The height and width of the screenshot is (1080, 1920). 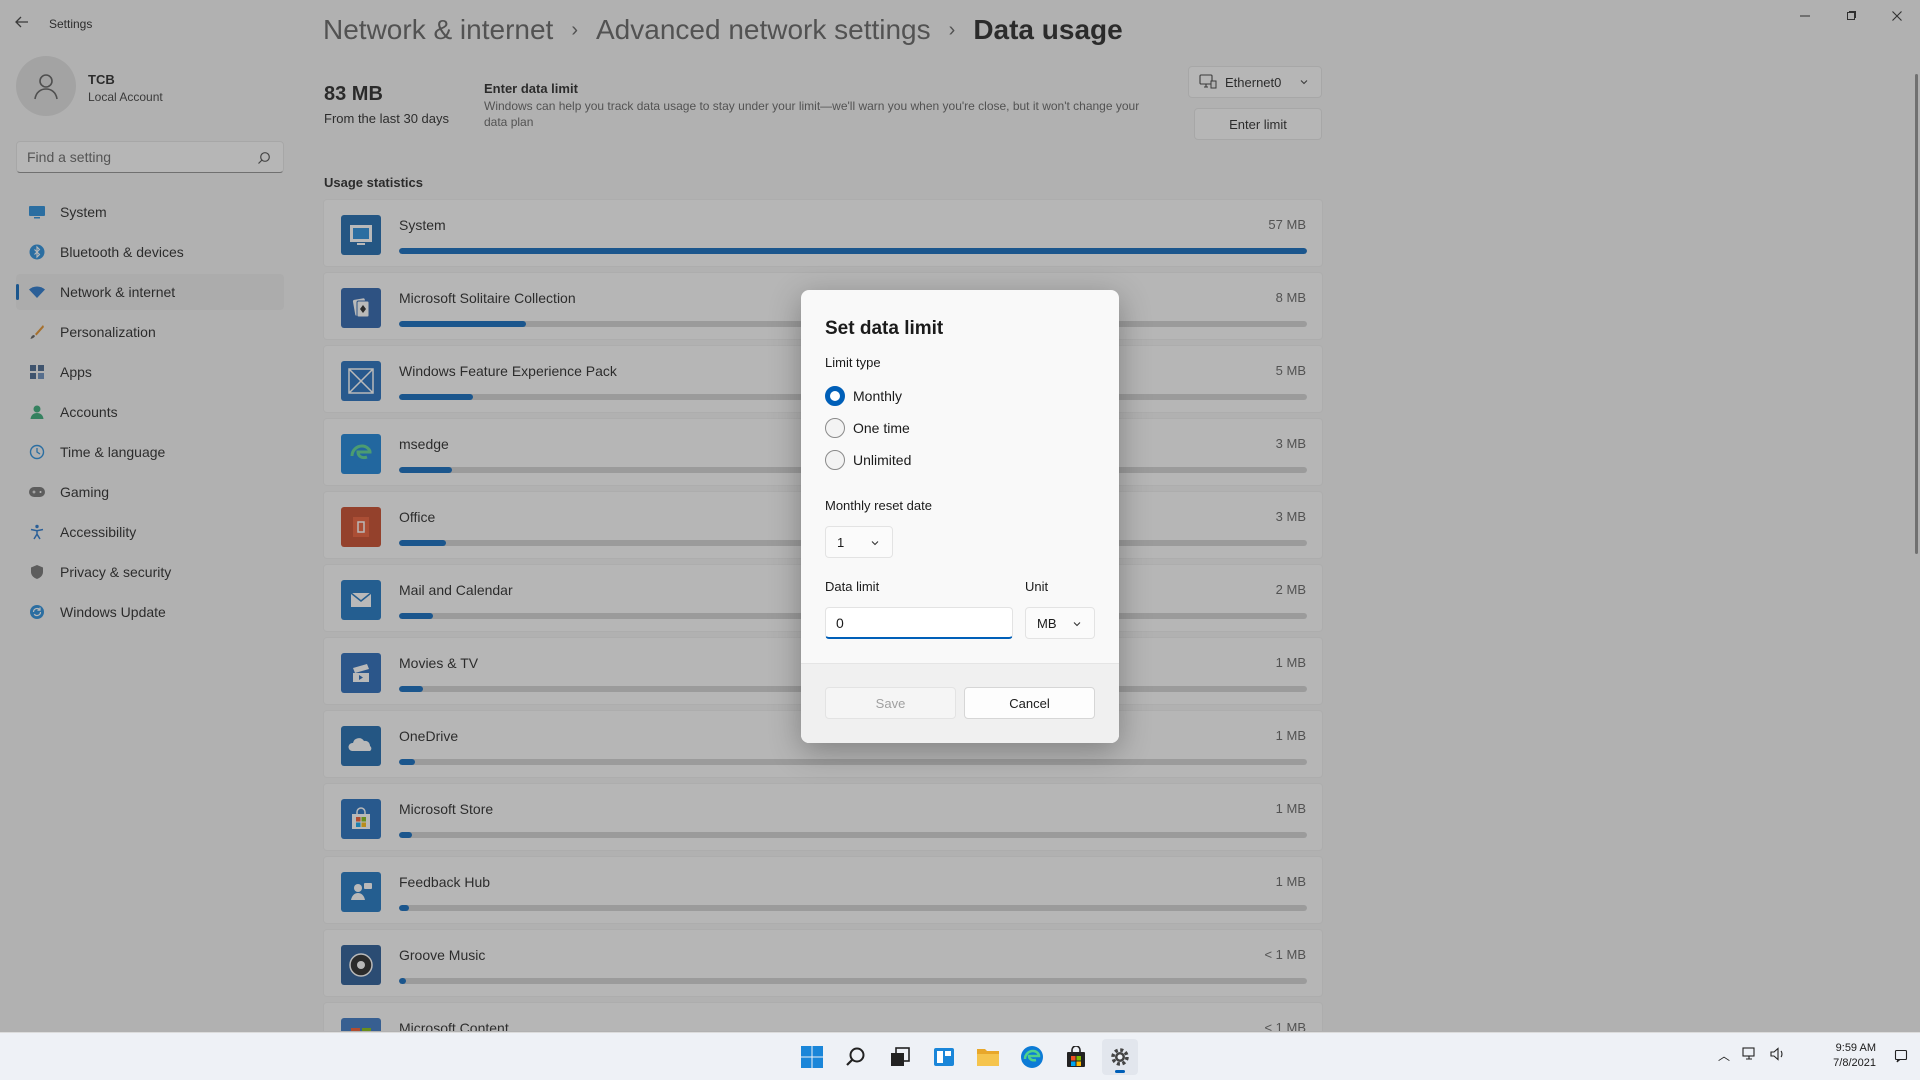 I want to click on data-limit-label: Data limit, so click(x=852, y=586).